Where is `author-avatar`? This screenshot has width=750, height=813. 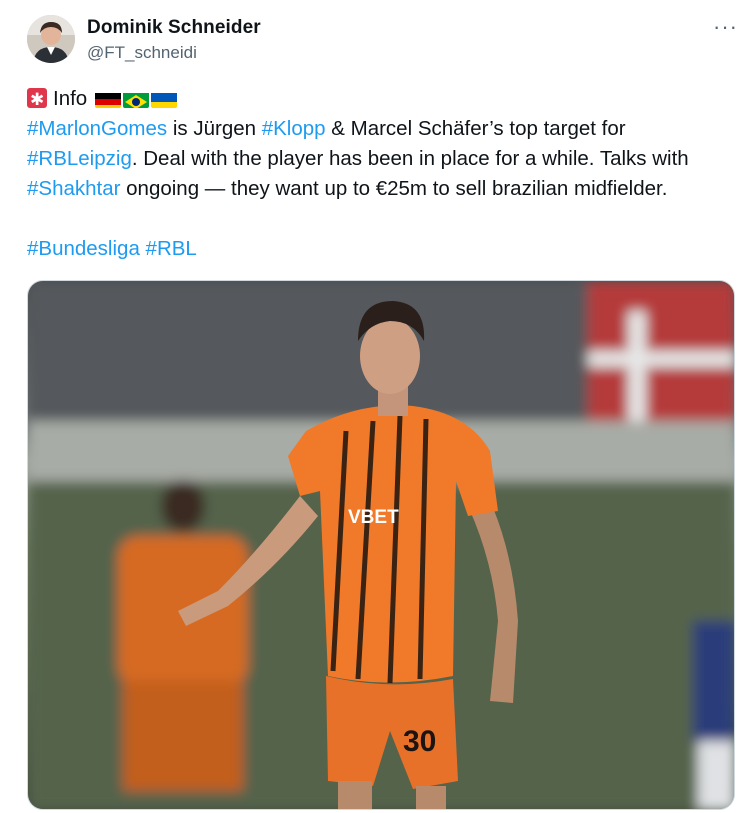 author-avatar is located at coordinates (51, 39).